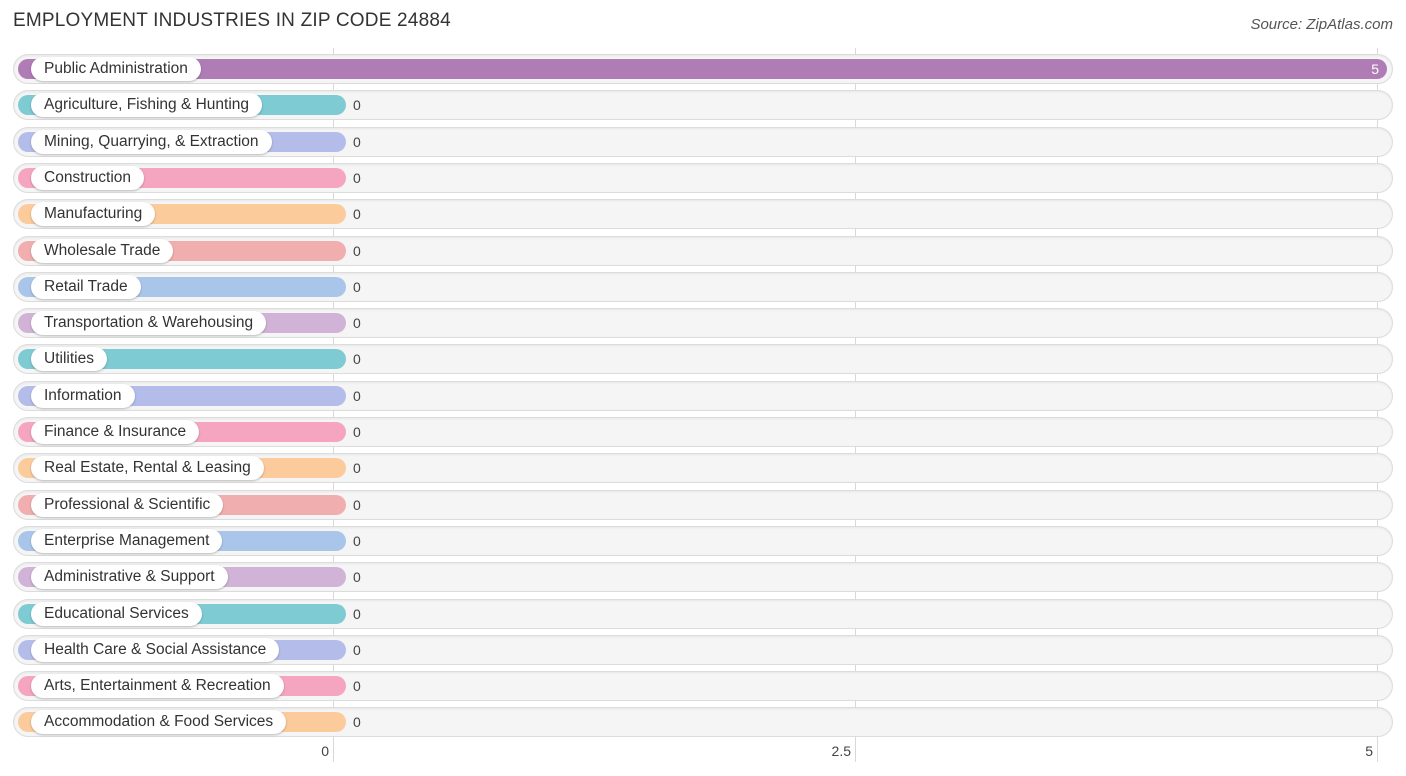 This screenshot has width=1406, height=776. What do you see at coordinates (102, 251) in the screenshot?
I see `category-label: Wholesale Trade` at bounding box center [102, 251].